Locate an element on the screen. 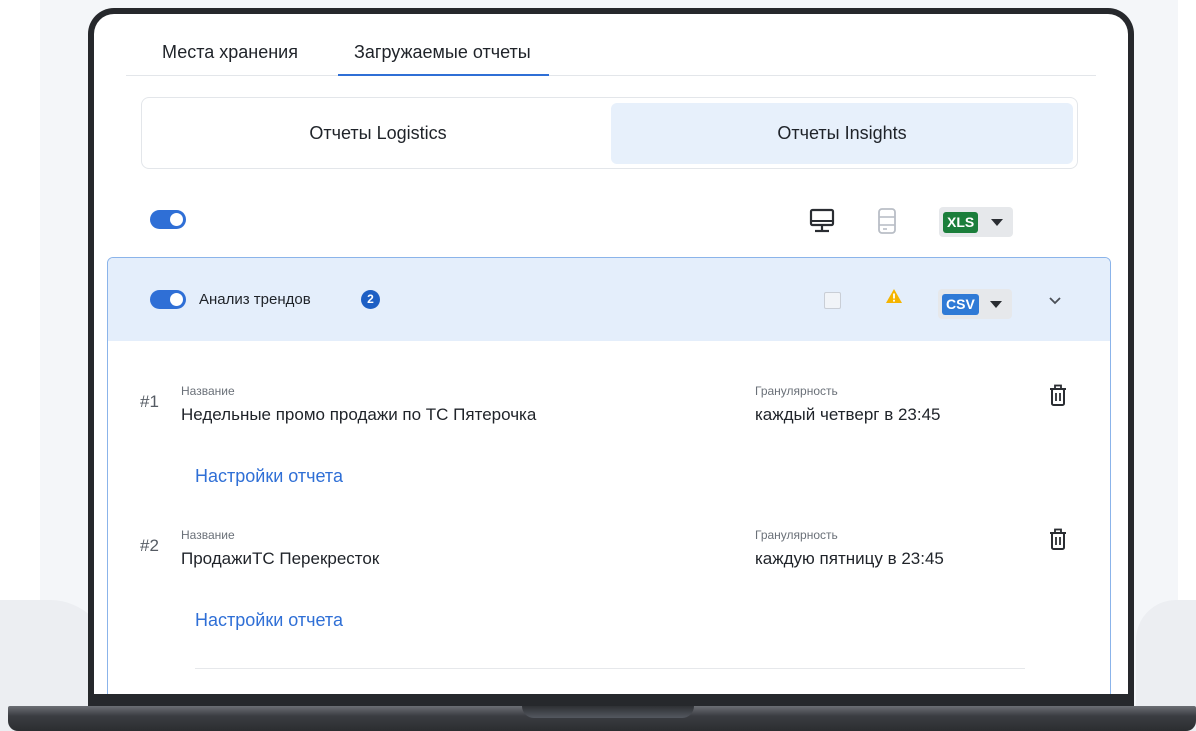  report-type-switch: Отчеты Logistics Отчеты Insights is located at coordinates (609, 133).